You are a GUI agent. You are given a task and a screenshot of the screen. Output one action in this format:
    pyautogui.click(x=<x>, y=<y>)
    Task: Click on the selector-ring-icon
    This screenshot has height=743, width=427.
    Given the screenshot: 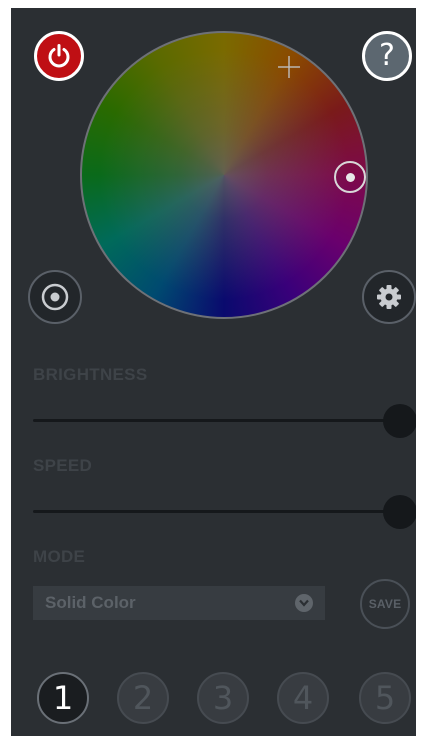 What is the action you would take?
    pyautogui.click(x=350, y=177)
    